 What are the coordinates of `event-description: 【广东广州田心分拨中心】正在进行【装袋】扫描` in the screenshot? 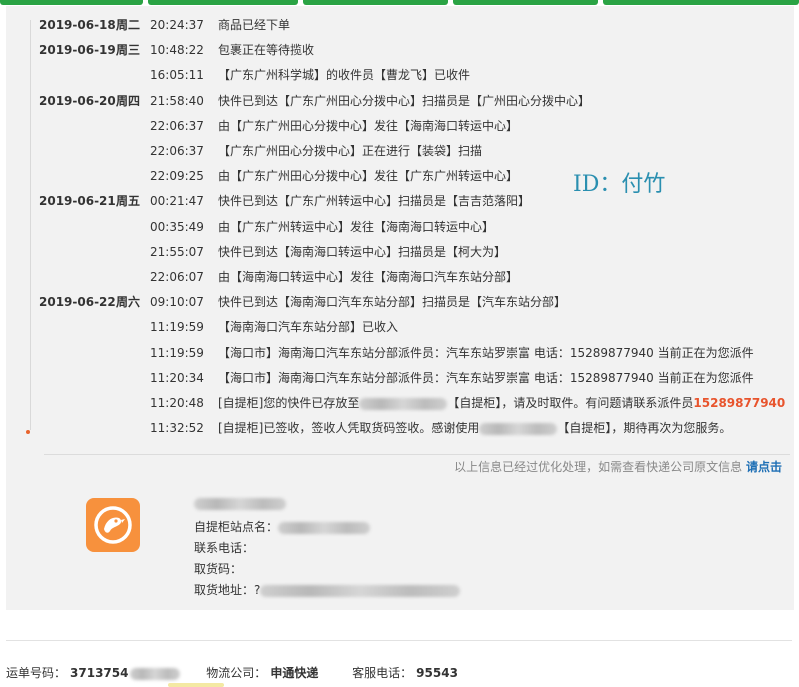 It's located at (350, 151).